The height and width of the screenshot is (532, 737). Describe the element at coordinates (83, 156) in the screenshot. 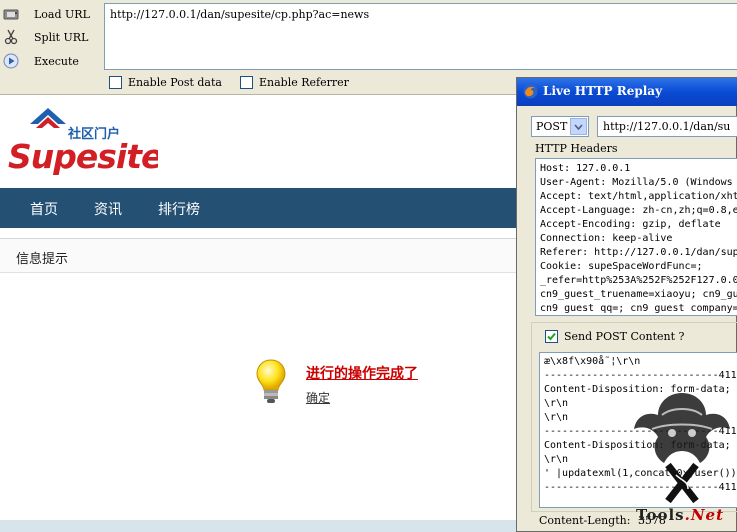

I see `logo-brand-text: Supesite` at that location.